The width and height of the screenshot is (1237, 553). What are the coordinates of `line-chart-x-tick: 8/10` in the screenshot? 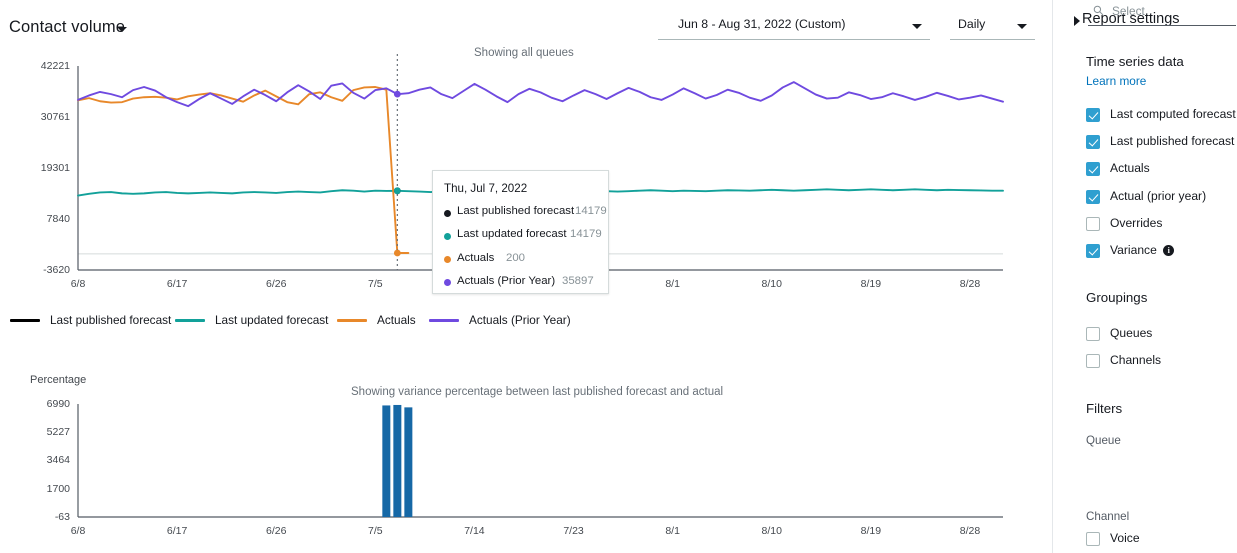 It's located at (771, 284).